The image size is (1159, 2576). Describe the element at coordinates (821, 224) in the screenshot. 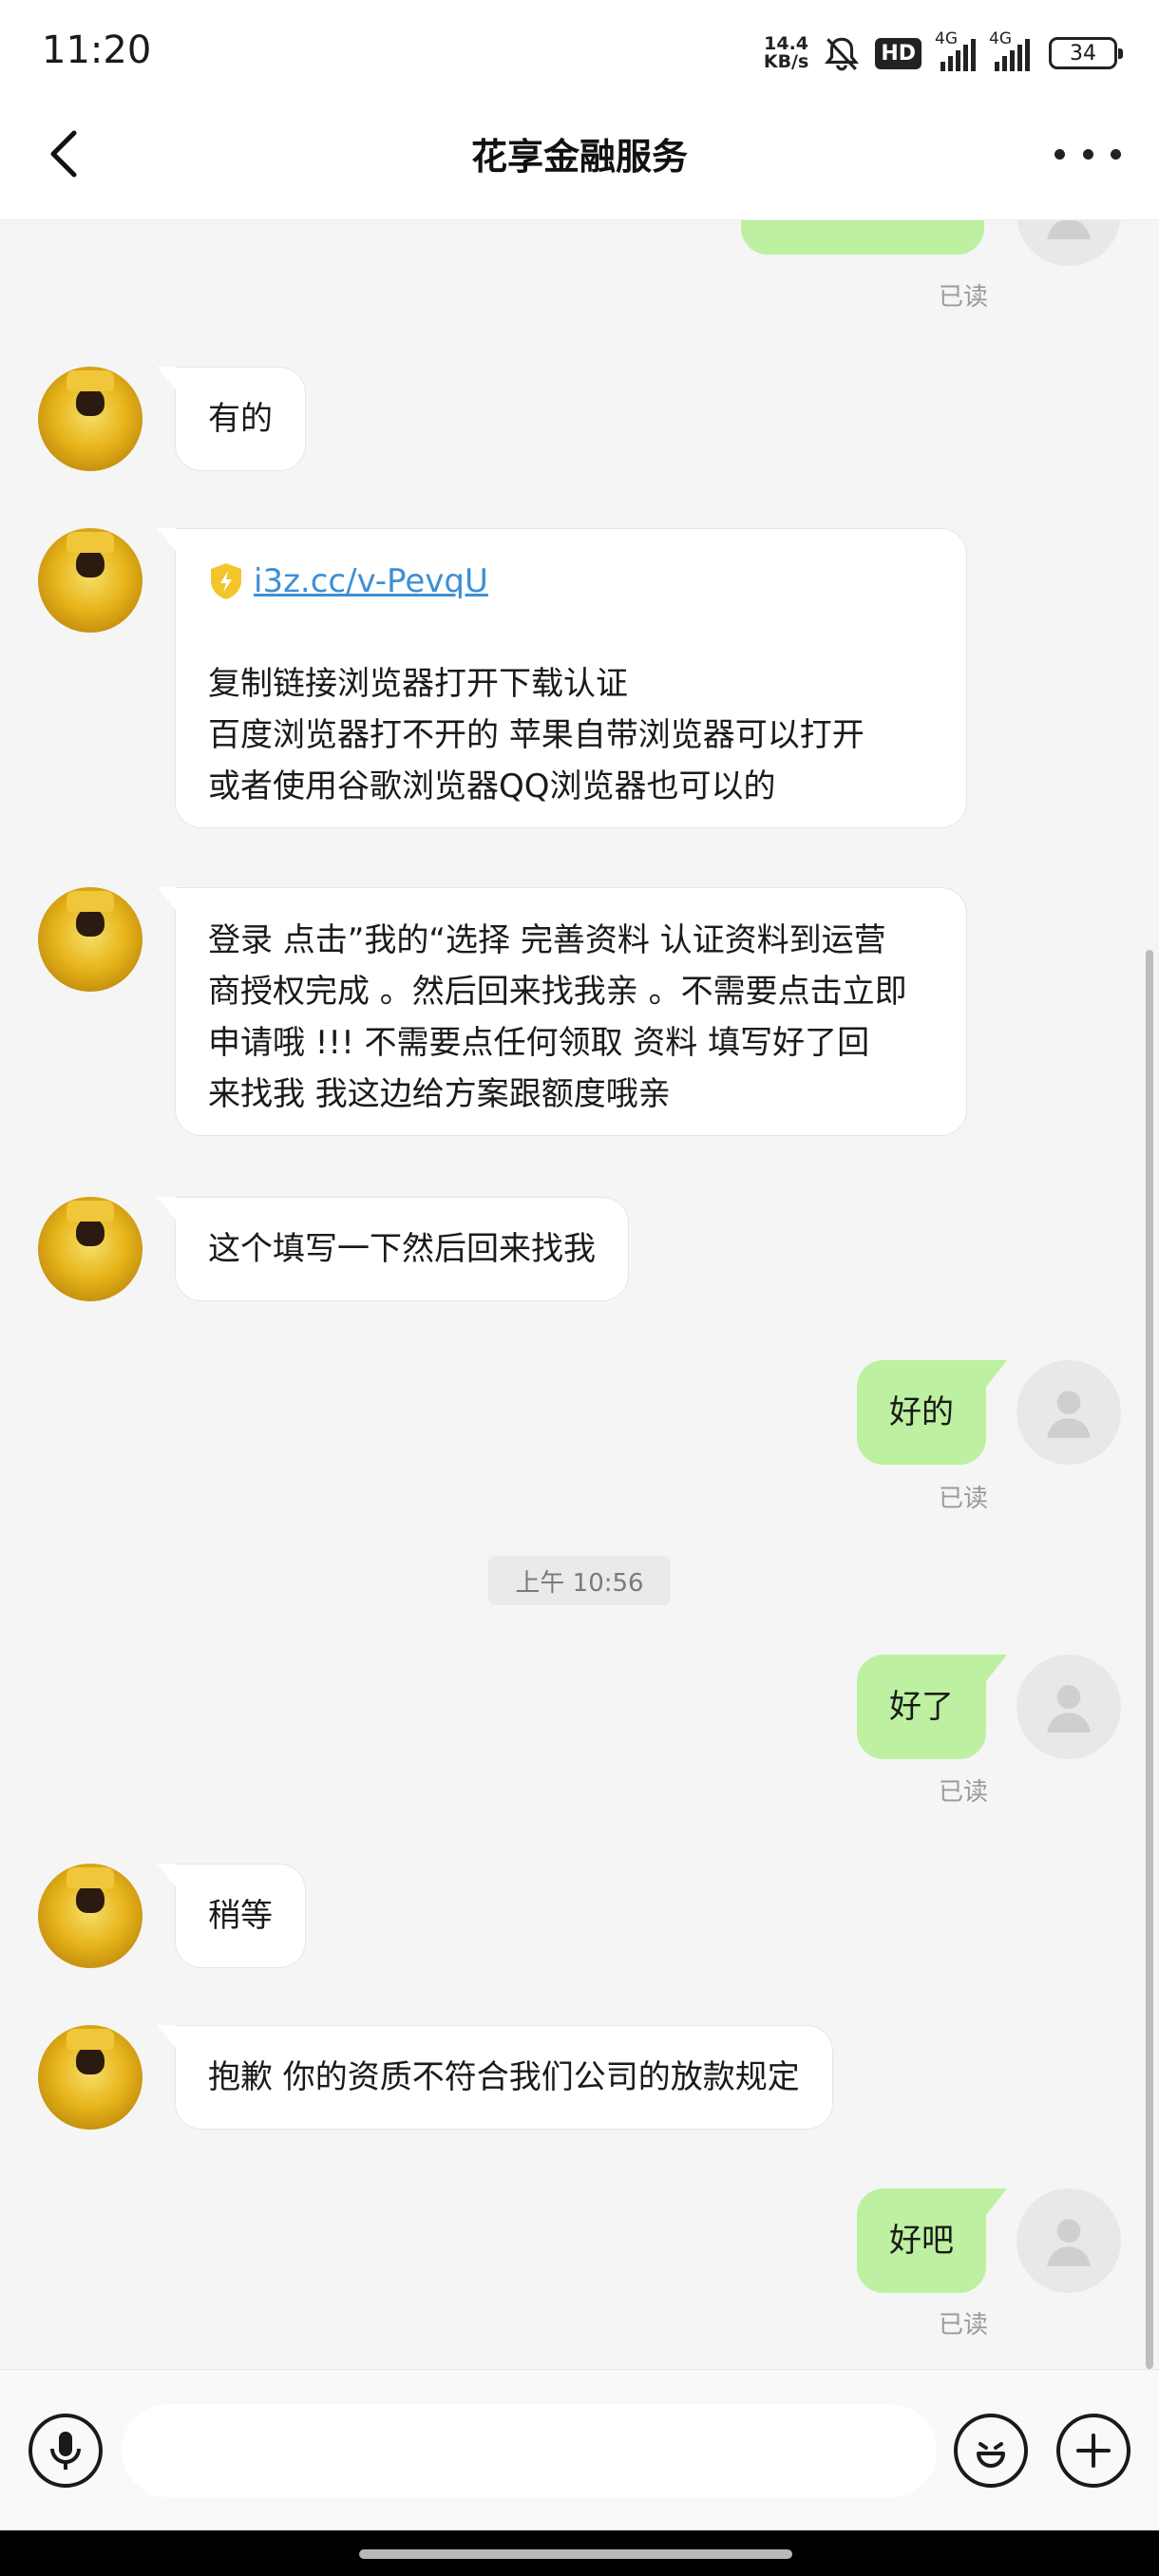

I see `message-text: 我现货` at that location.